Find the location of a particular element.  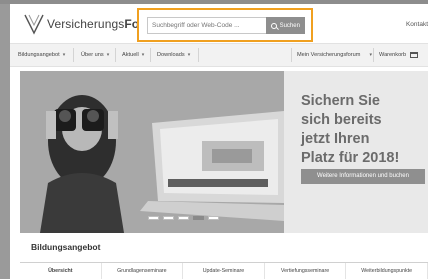

nav-item-account: Mein Versicherungsforum ▾ is located at coordinates (334, 55).